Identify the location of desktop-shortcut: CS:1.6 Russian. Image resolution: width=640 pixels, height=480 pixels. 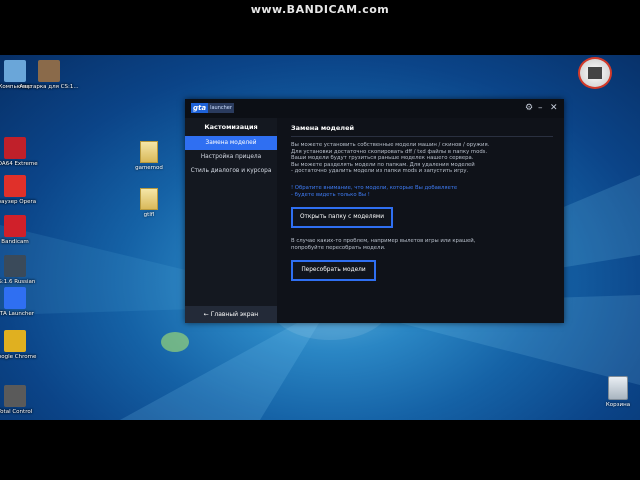
(23, 270).